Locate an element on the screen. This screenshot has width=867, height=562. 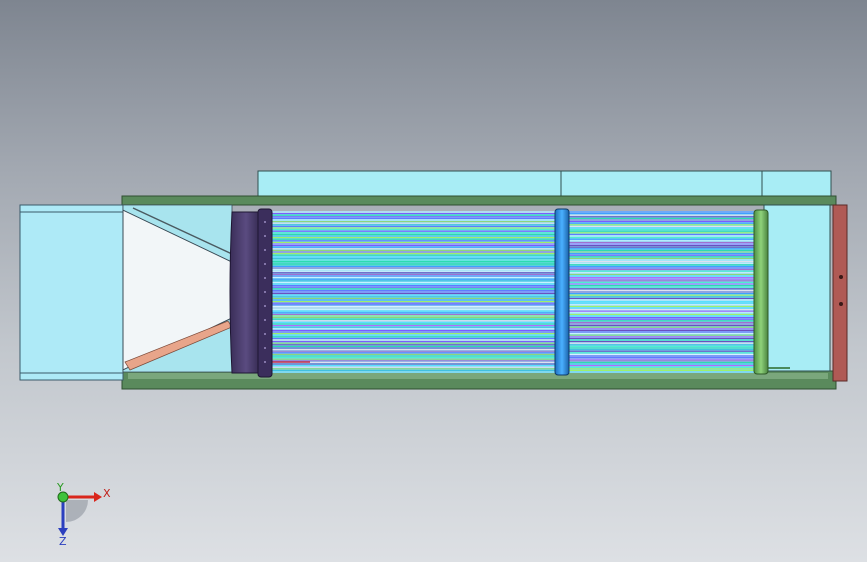
top-frame-rail is located at coordinates (479, 200).